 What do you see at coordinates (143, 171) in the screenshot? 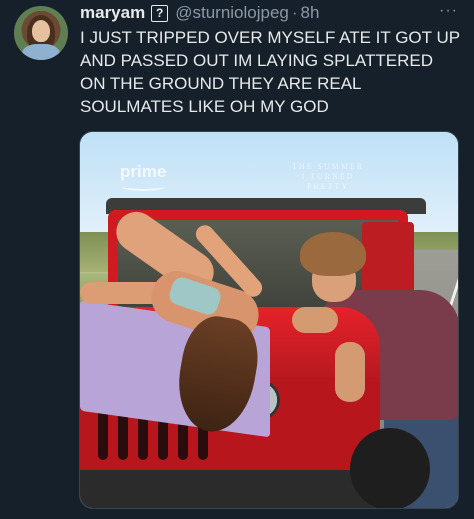
I see `prime-video-logo: prime` at bounding box center [143, 171].